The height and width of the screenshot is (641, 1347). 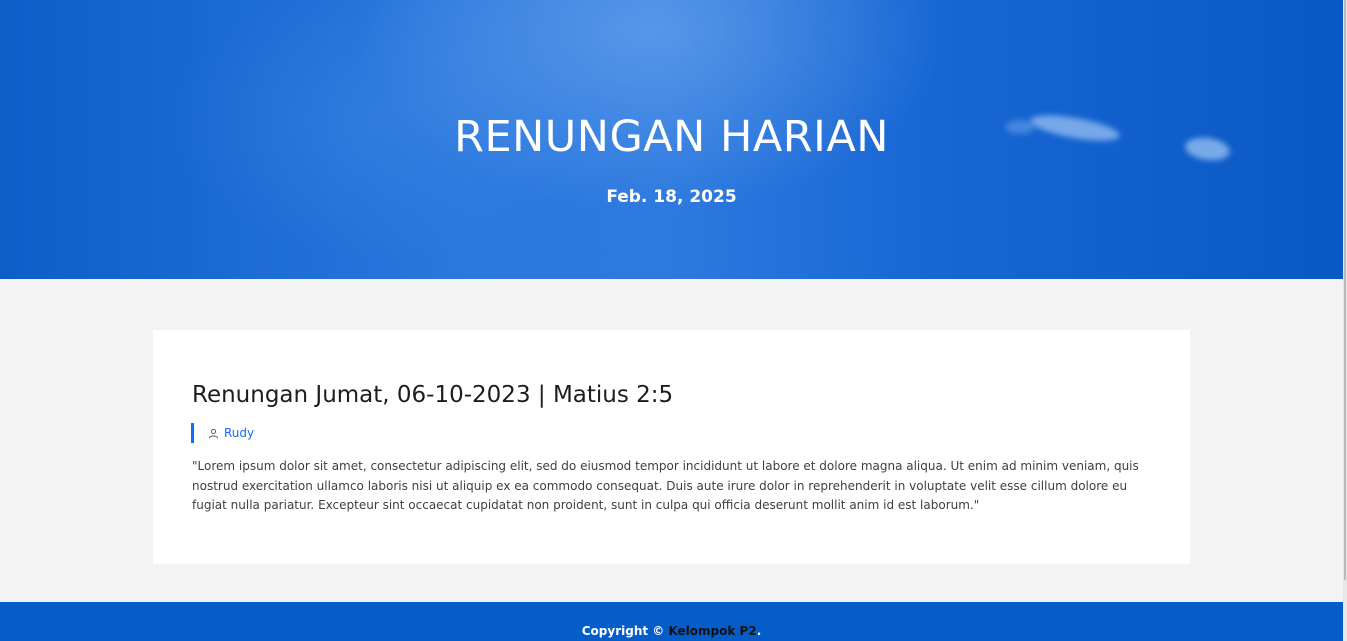 What do you see at coordinates (671, 197) in the screenshot?
I see `page-date: Feb. 18, 2025` at bounding box center [671, 197].